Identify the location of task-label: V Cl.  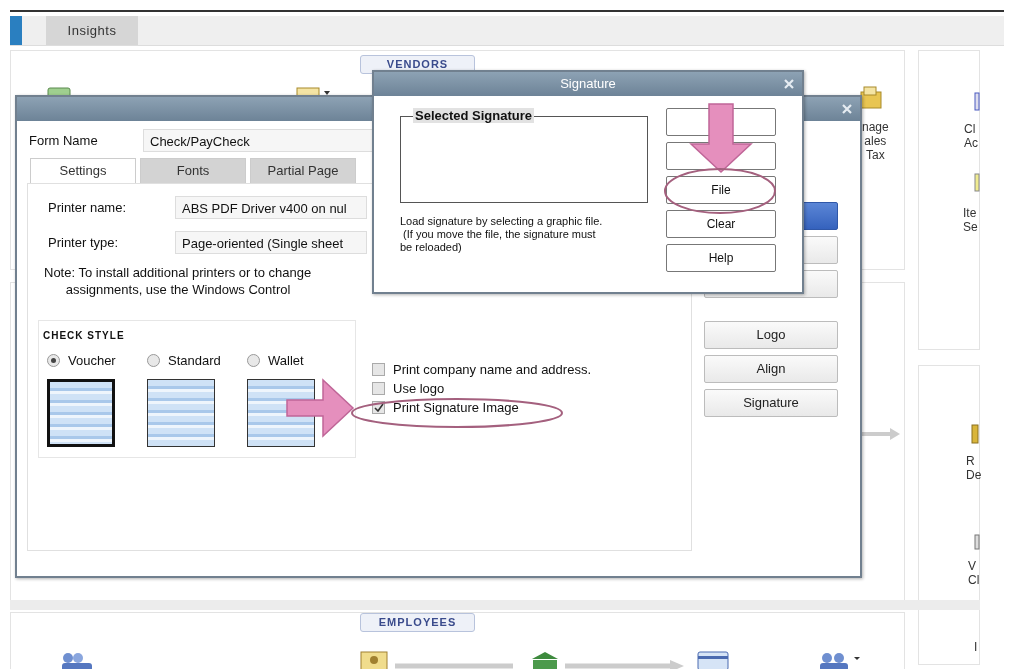
(974, 573).